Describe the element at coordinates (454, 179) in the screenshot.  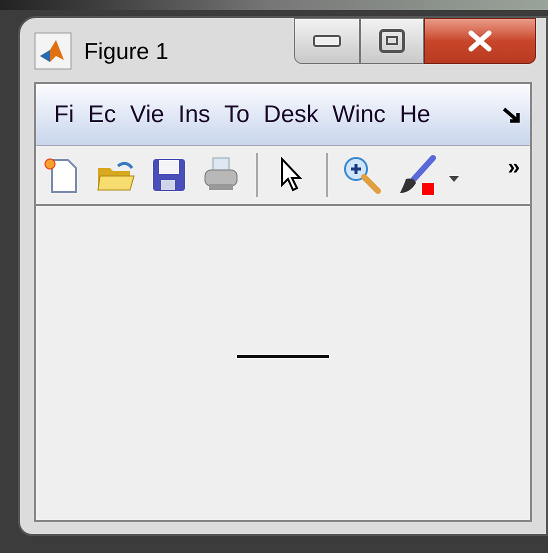
I see `caret-icon` at that location.